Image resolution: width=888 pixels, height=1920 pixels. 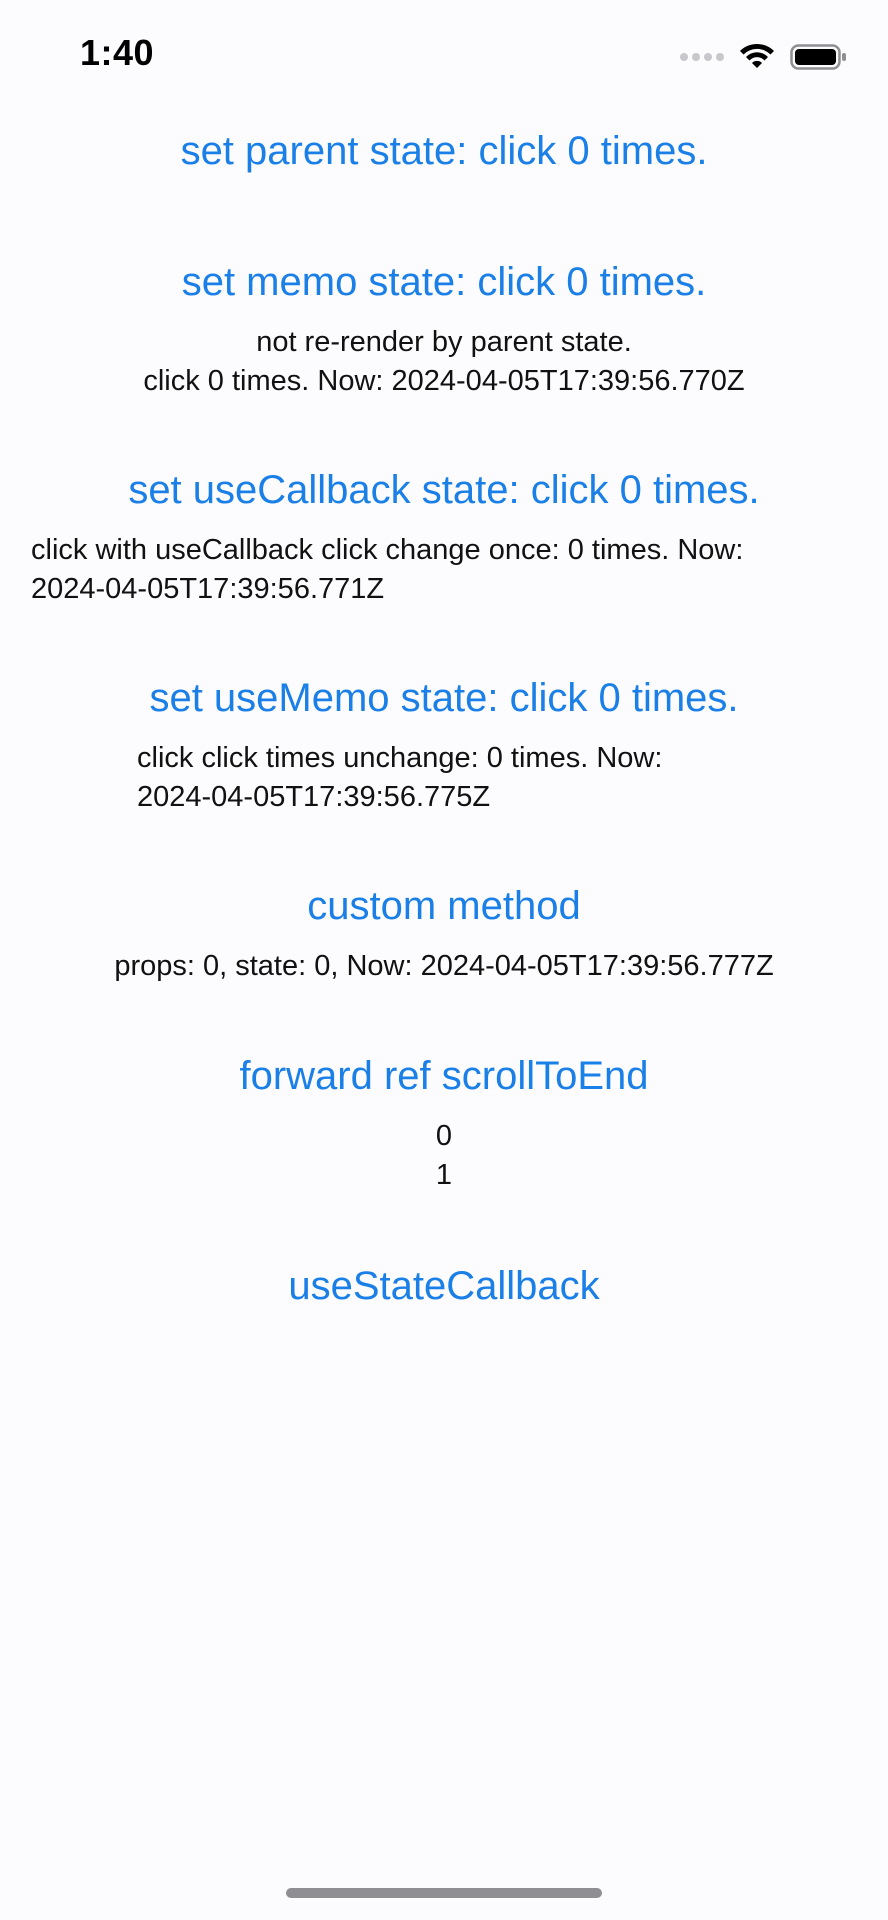 What do you see at coordinates (444, 490) in the screenshot?
I see `set-usecallback-state-button: set useCallback state: click 0 times.` at bounding box center [444, 490].